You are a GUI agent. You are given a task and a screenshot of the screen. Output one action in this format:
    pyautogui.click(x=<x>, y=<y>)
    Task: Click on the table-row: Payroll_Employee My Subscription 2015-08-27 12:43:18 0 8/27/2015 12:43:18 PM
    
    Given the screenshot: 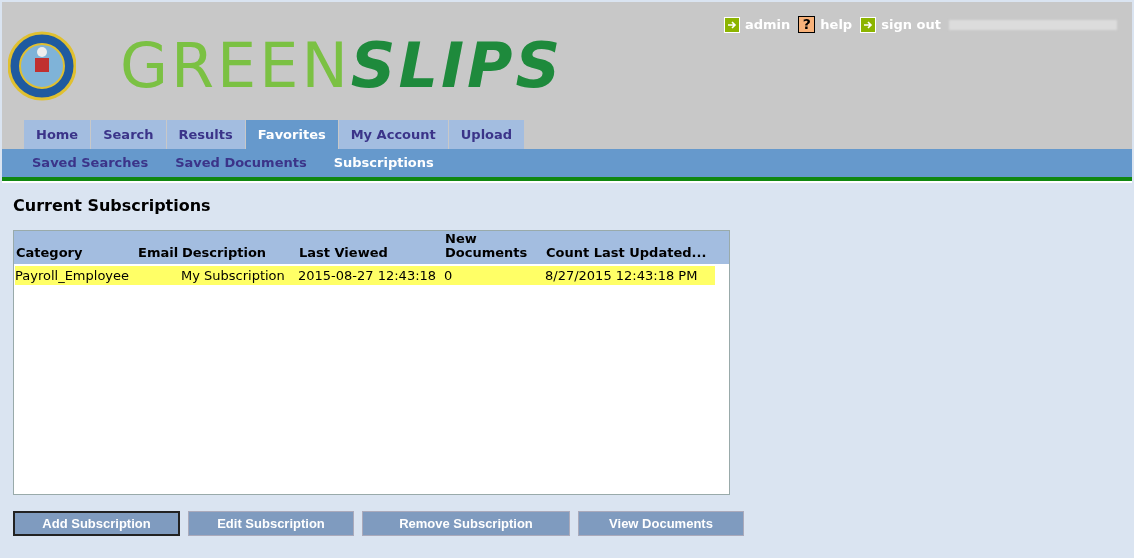 What is the action you would take?
    pyautogui.click(x=365, y=275)
    